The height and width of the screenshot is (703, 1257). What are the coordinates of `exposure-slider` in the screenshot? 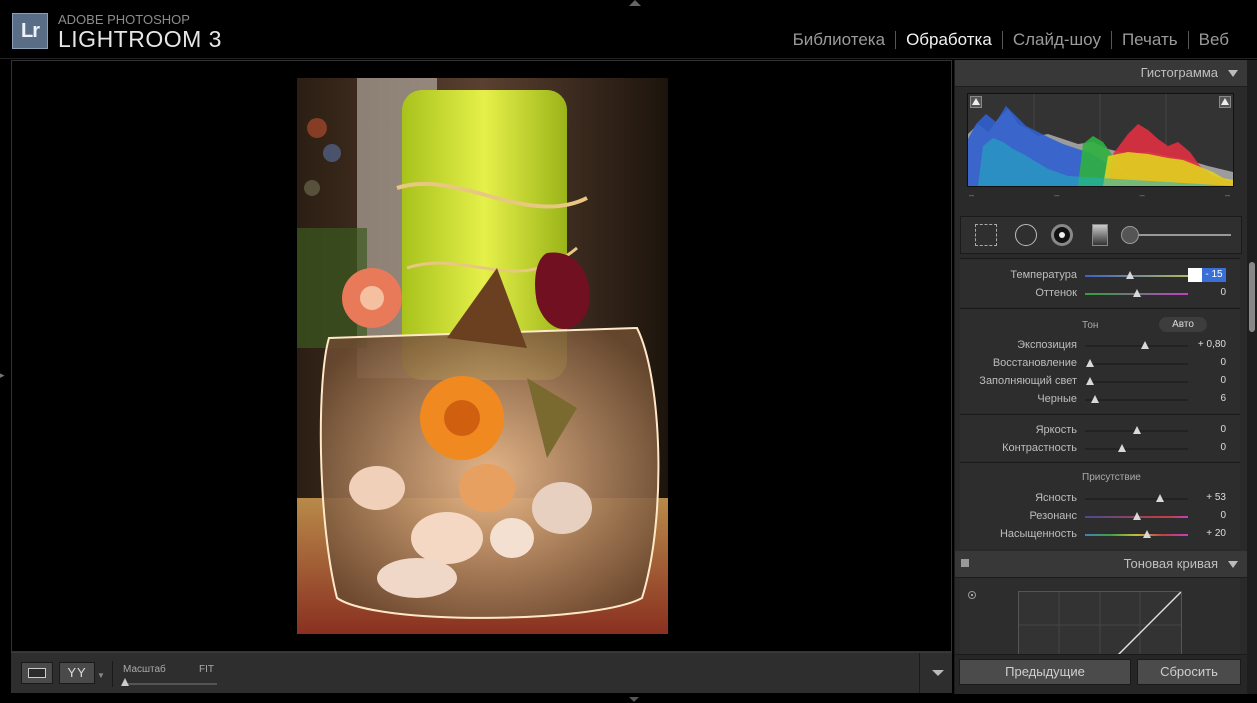 It's located at (1136, 346).